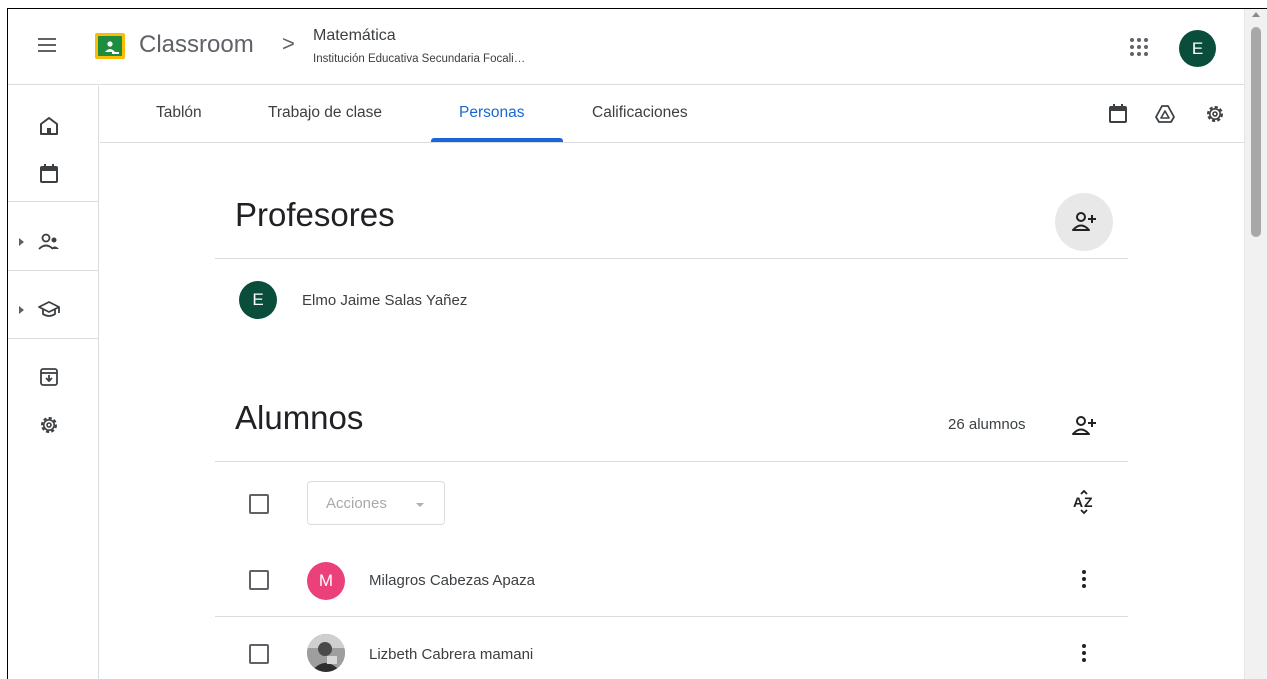 The width and height of the screenshot is (1267, 679). Describe the element at coordinates (325, 113) in the screenshot. I see `tab-trabajo-de-clase: Trabajo de clase` at that location.